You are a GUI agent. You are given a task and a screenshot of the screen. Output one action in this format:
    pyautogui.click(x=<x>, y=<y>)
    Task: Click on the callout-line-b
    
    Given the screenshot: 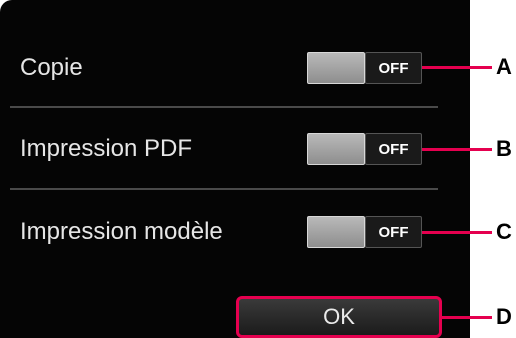 What is the action you would take?
    pyautogui.click(x=457, y=149)
    